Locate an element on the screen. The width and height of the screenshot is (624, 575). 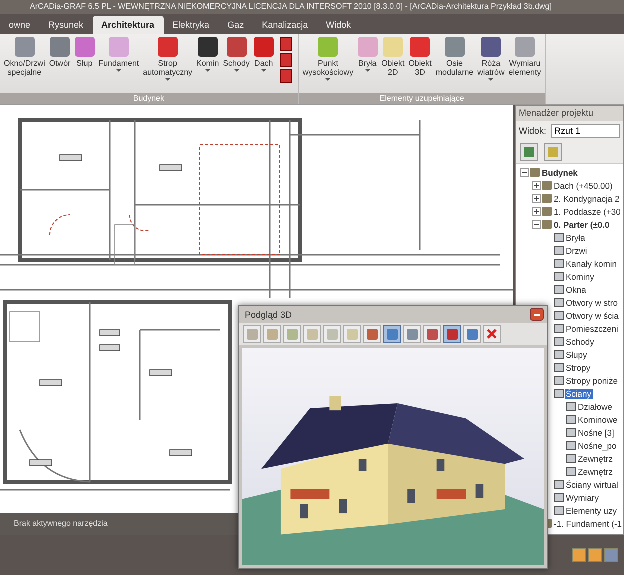
ribbon-button: Bryła is located at coordinates (368, 54).